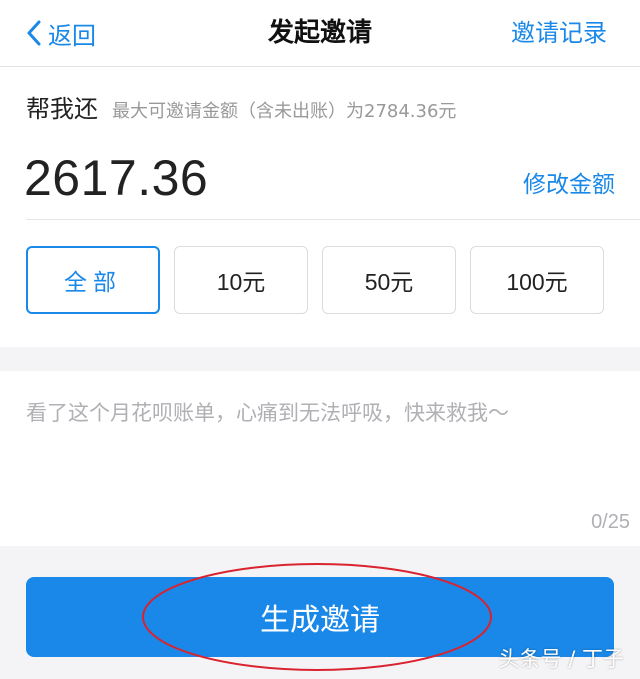 This screenshot has width=640, height=679. I want to click on option-50: 50元, so click(389, 280).